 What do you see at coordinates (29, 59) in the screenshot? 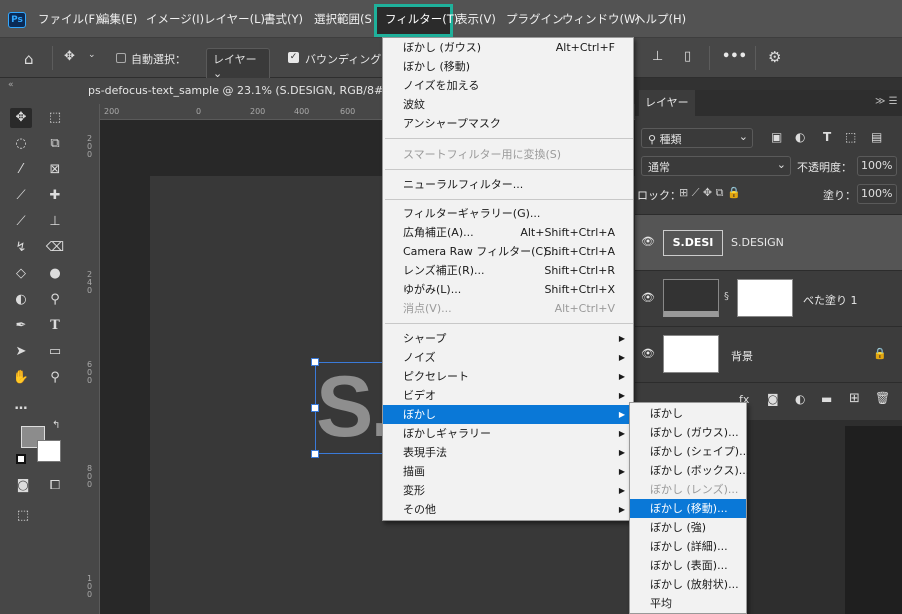
I see `home-icon: ⌂` at bounding box center [29, 59].